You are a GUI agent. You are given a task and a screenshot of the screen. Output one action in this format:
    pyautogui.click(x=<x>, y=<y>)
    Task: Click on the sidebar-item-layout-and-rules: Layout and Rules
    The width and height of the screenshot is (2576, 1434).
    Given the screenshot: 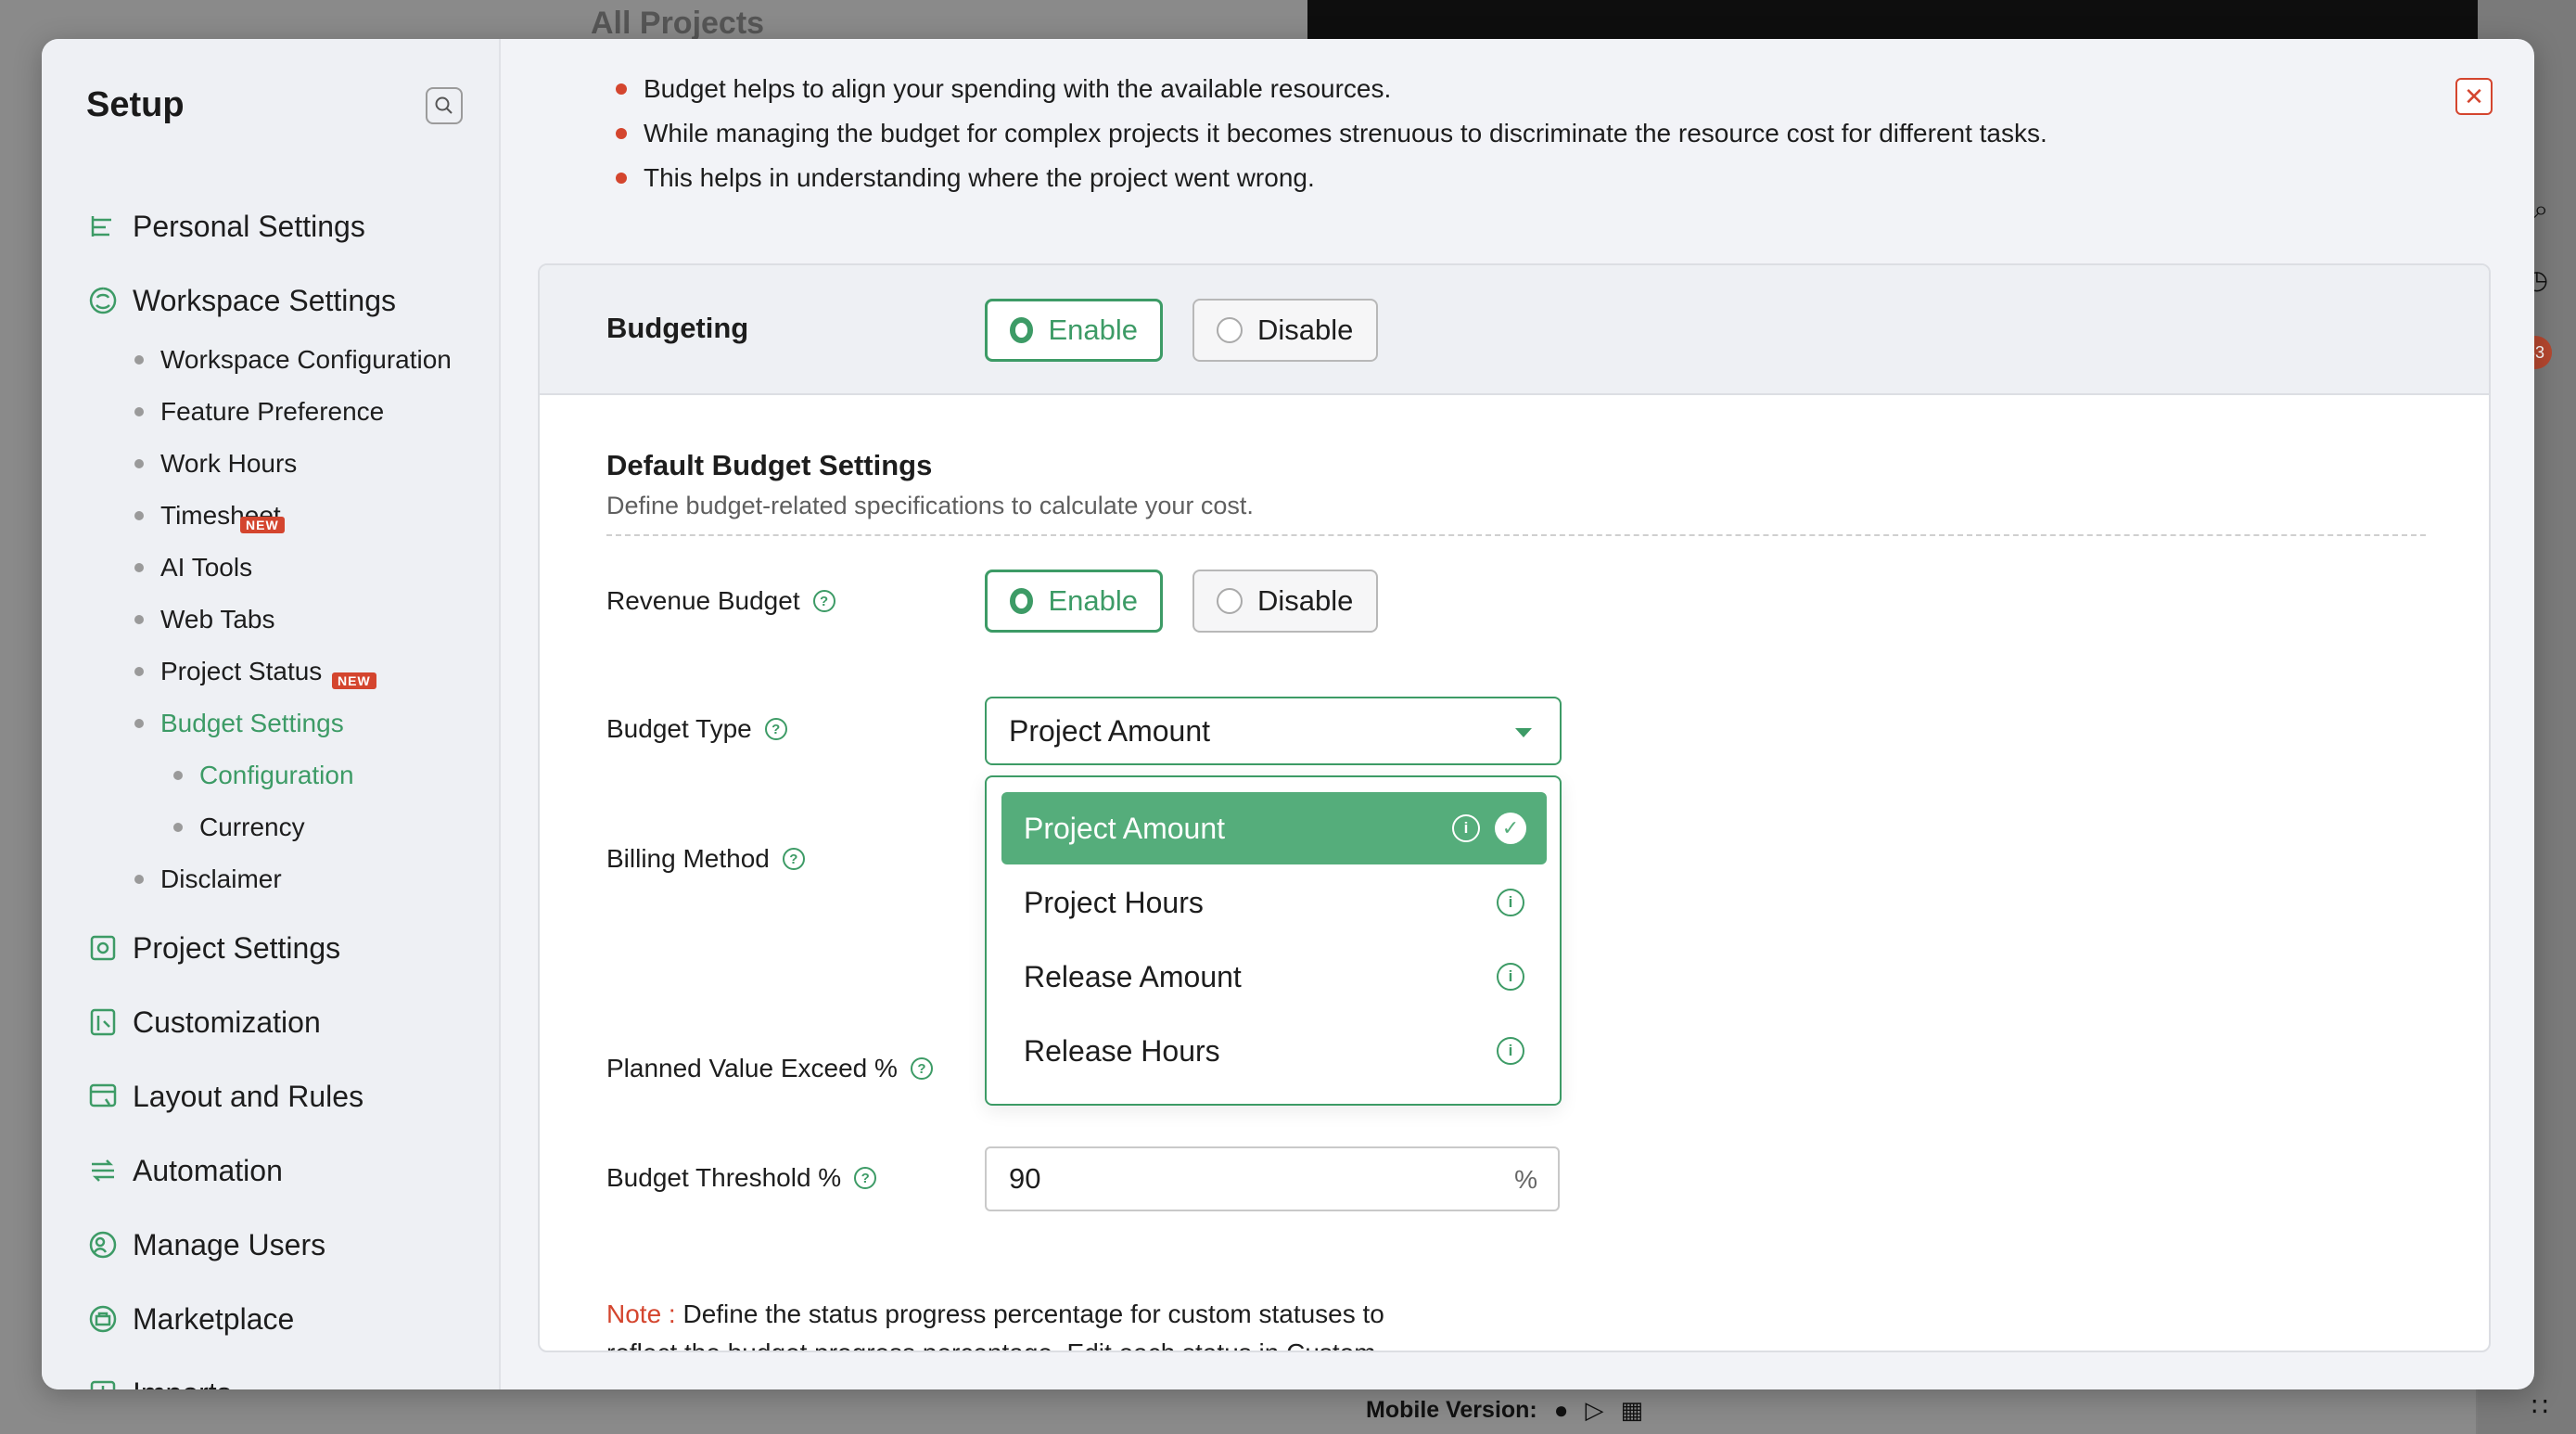 What is the action you would take?
    pyautogui.click(x=224, y=1096)
    